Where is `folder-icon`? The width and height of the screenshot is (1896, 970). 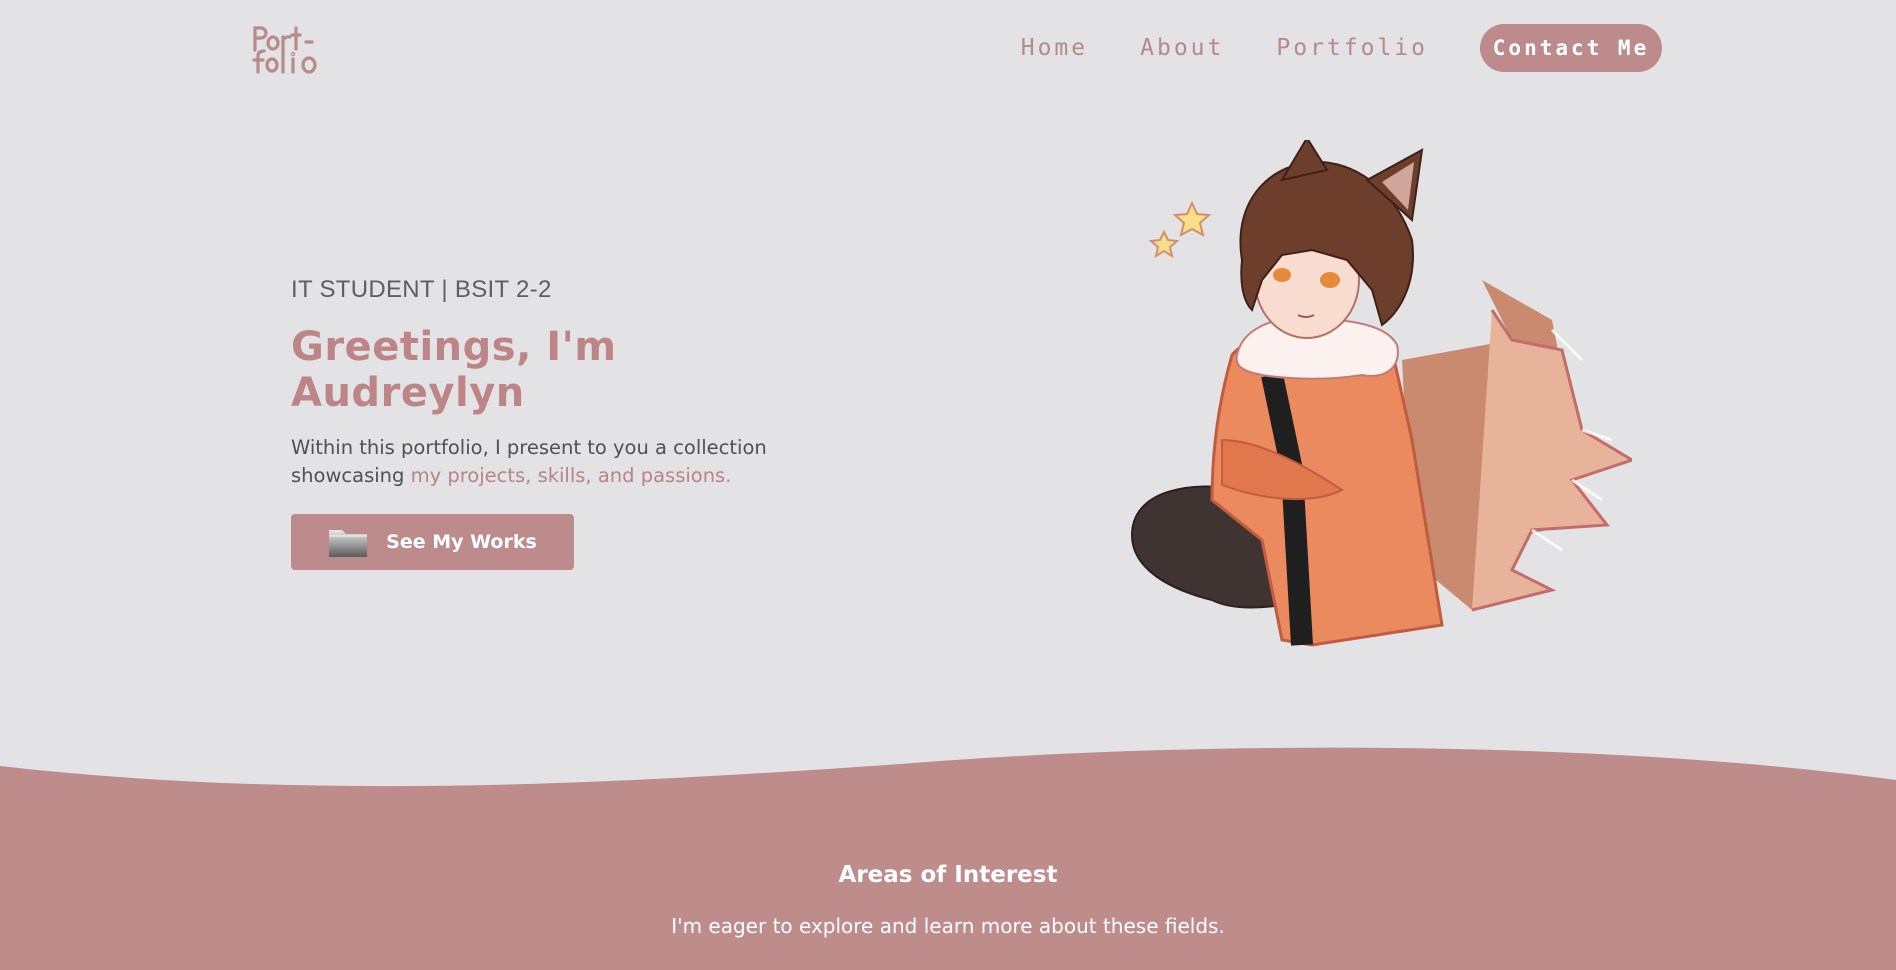 folder-icon is located at coordinates (348, 543).